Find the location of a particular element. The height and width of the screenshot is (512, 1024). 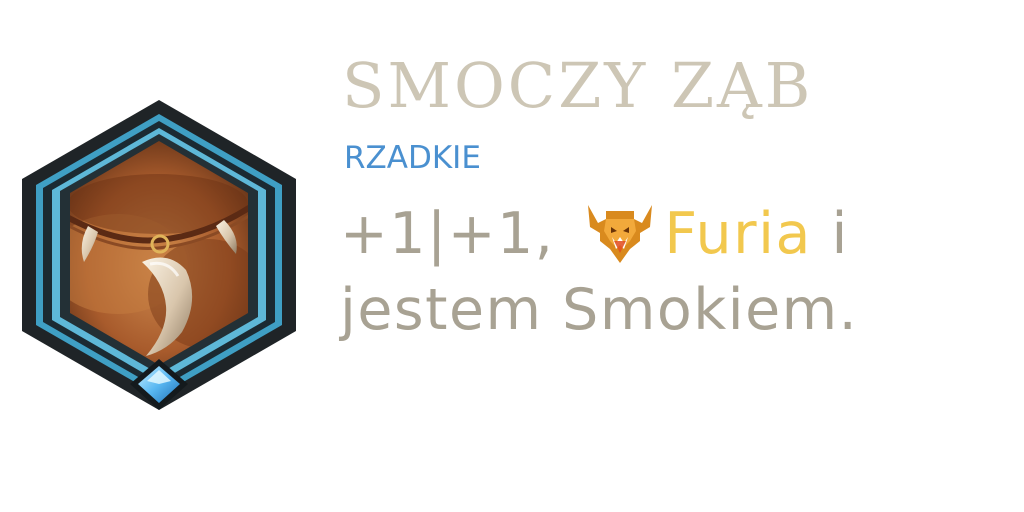

stats-text: +1|+1, is located at coordinates (447, 234).